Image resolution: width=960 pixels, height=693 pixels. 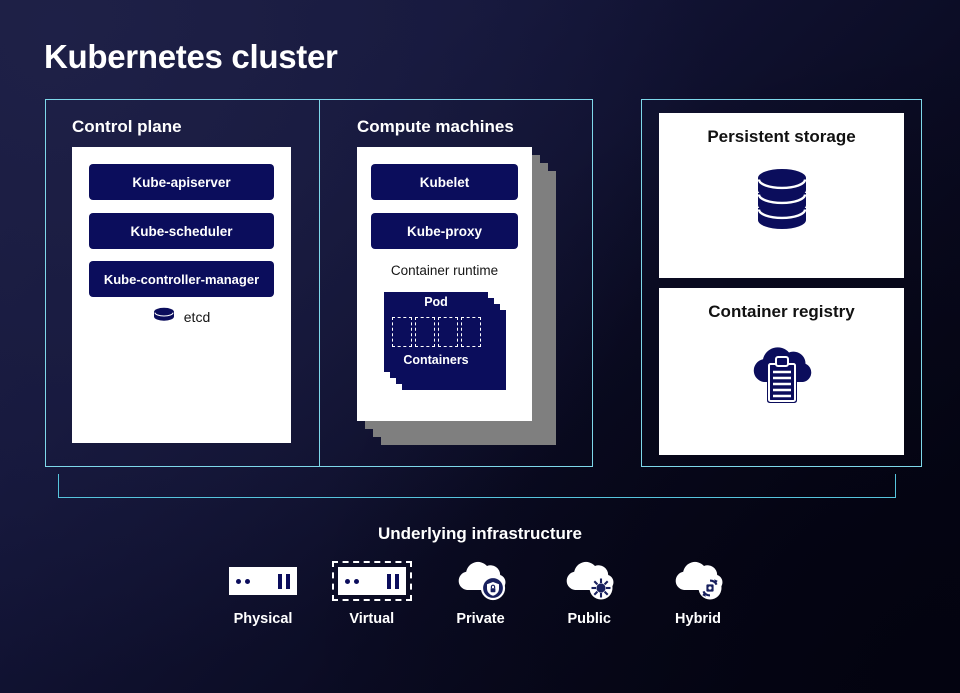 I want to click on infra-item-private: Private, so click(x=481, y=592).